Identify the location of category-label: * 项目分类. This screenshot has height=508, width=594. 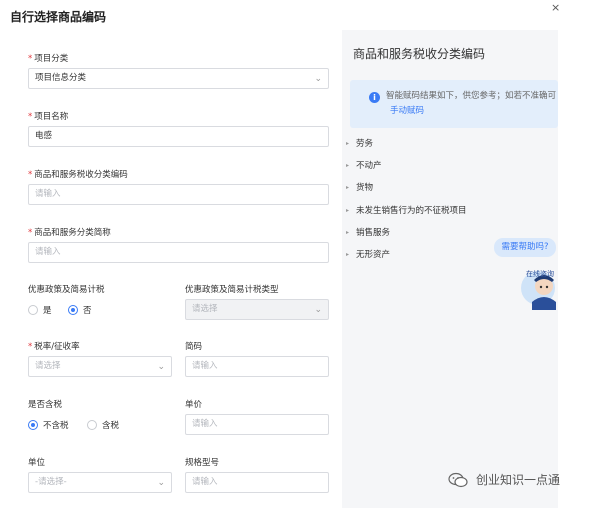
(48, 59).